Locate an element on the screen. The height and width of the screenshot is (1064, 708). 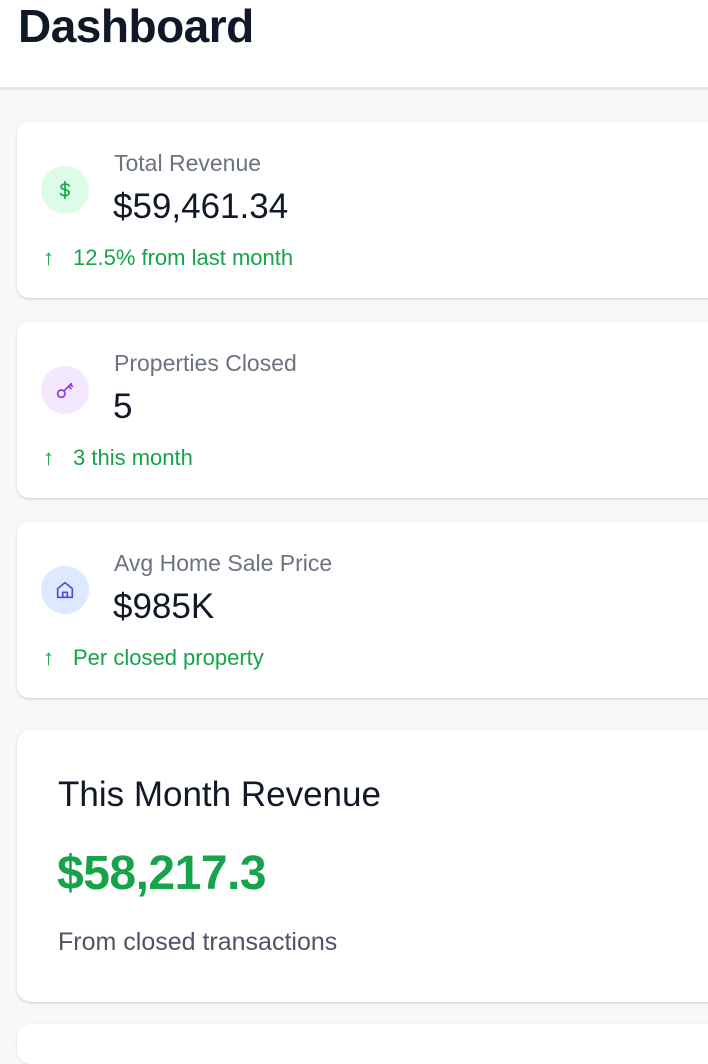
stat-label: Avg Home Sale Price is located at coordinates (223, 563).